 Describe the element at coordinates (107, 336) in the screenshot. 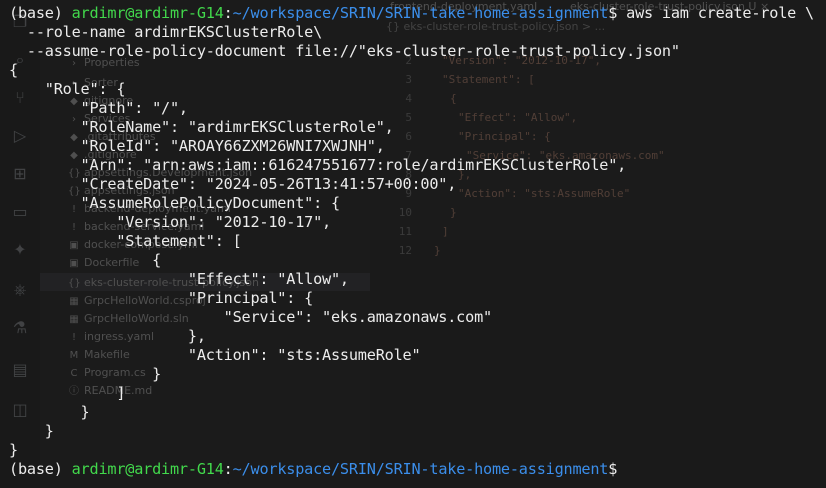

I see `output-line: },` at that location.